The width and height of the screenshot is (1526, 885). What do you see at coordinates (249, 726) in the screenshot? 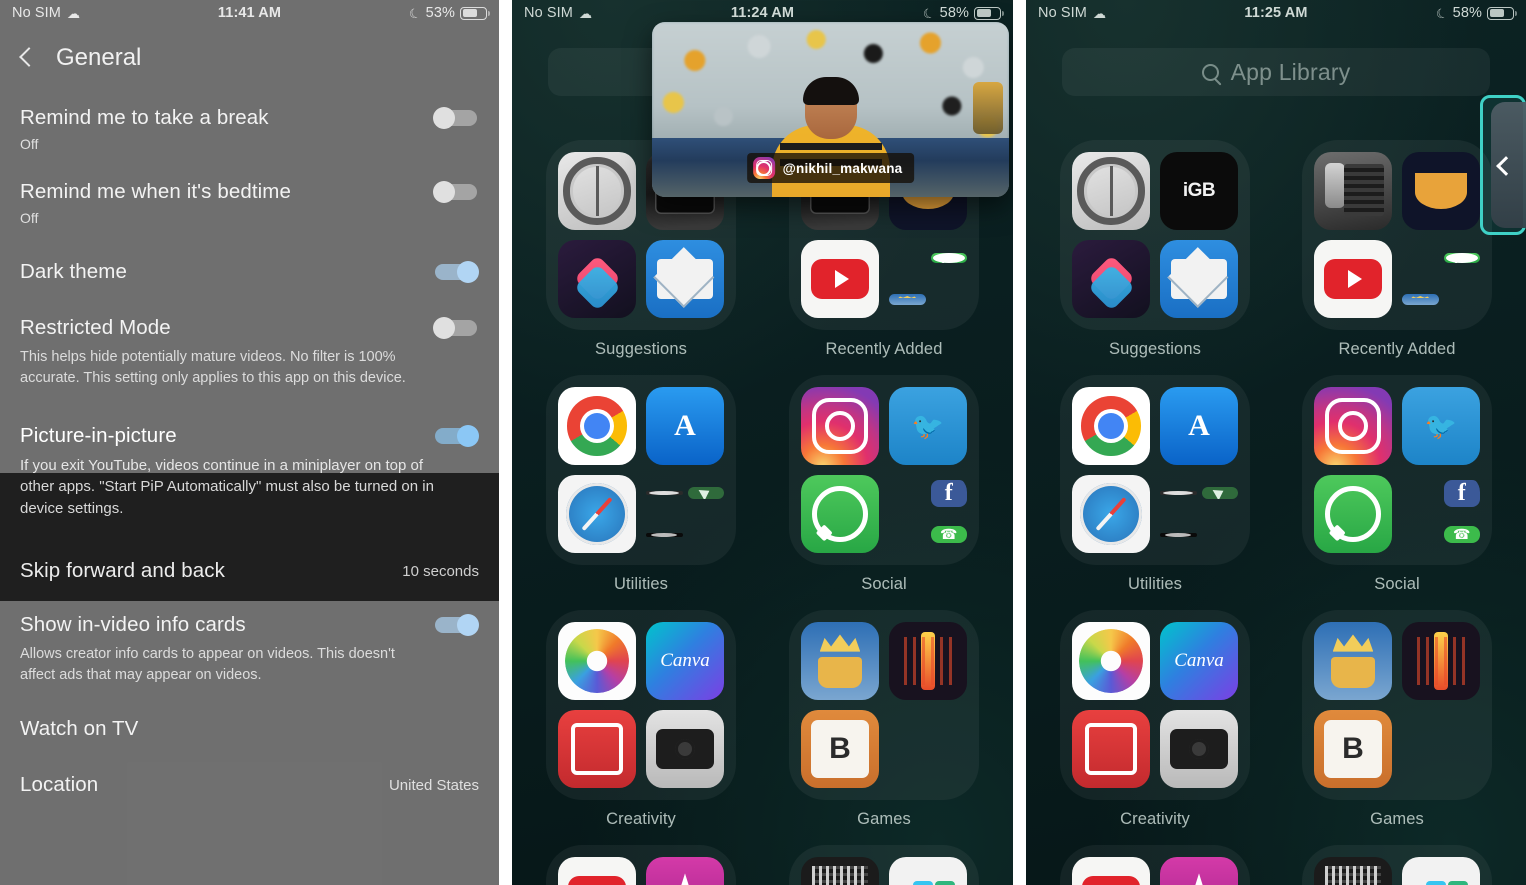
I see `setting-row-watch-on-tv: Watch on TV` at bounding box center [249, 726].